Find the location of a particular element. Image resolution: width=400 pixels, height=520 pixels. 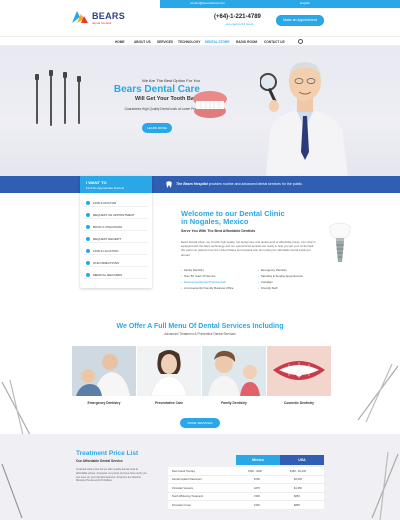

service-label-family: Family Dentistry is located at coordinates (234, 403).